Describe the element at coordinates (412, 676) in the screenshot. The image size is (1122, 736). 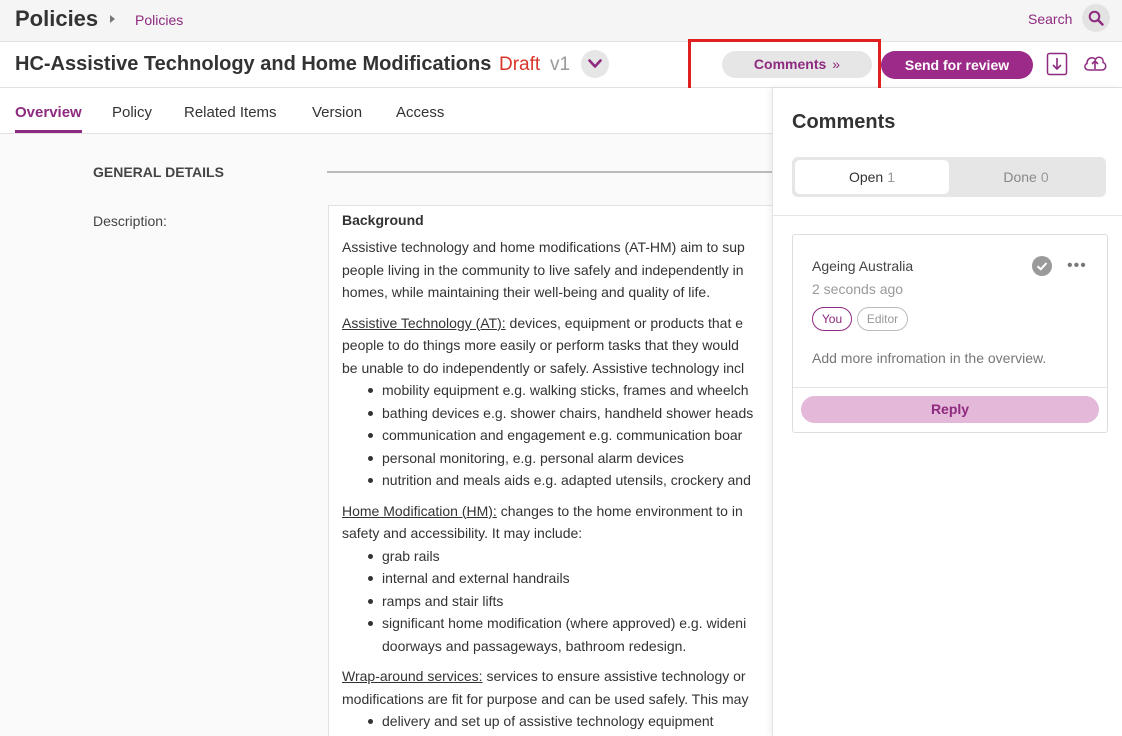
I see `wrap-term: Wrap-around services:` at that location.